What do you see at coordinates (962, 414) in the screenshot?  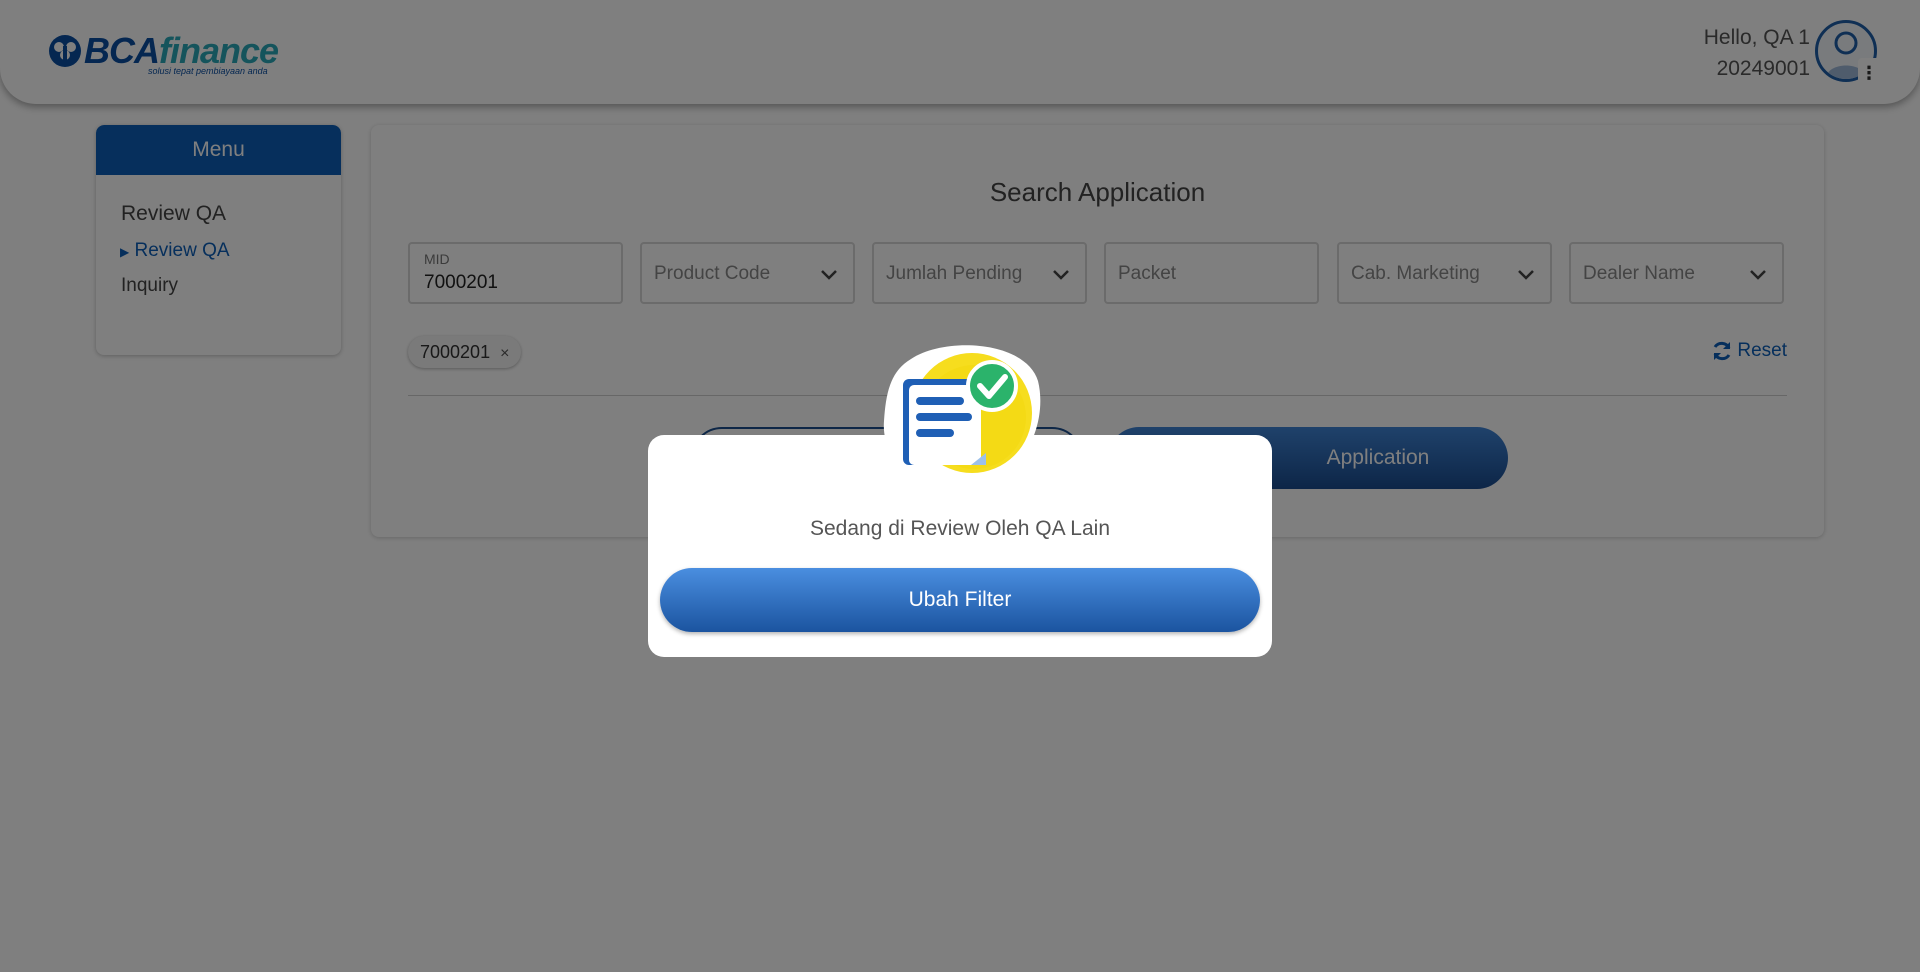 I see `document-check-icon` at bounding box center [962, 414].